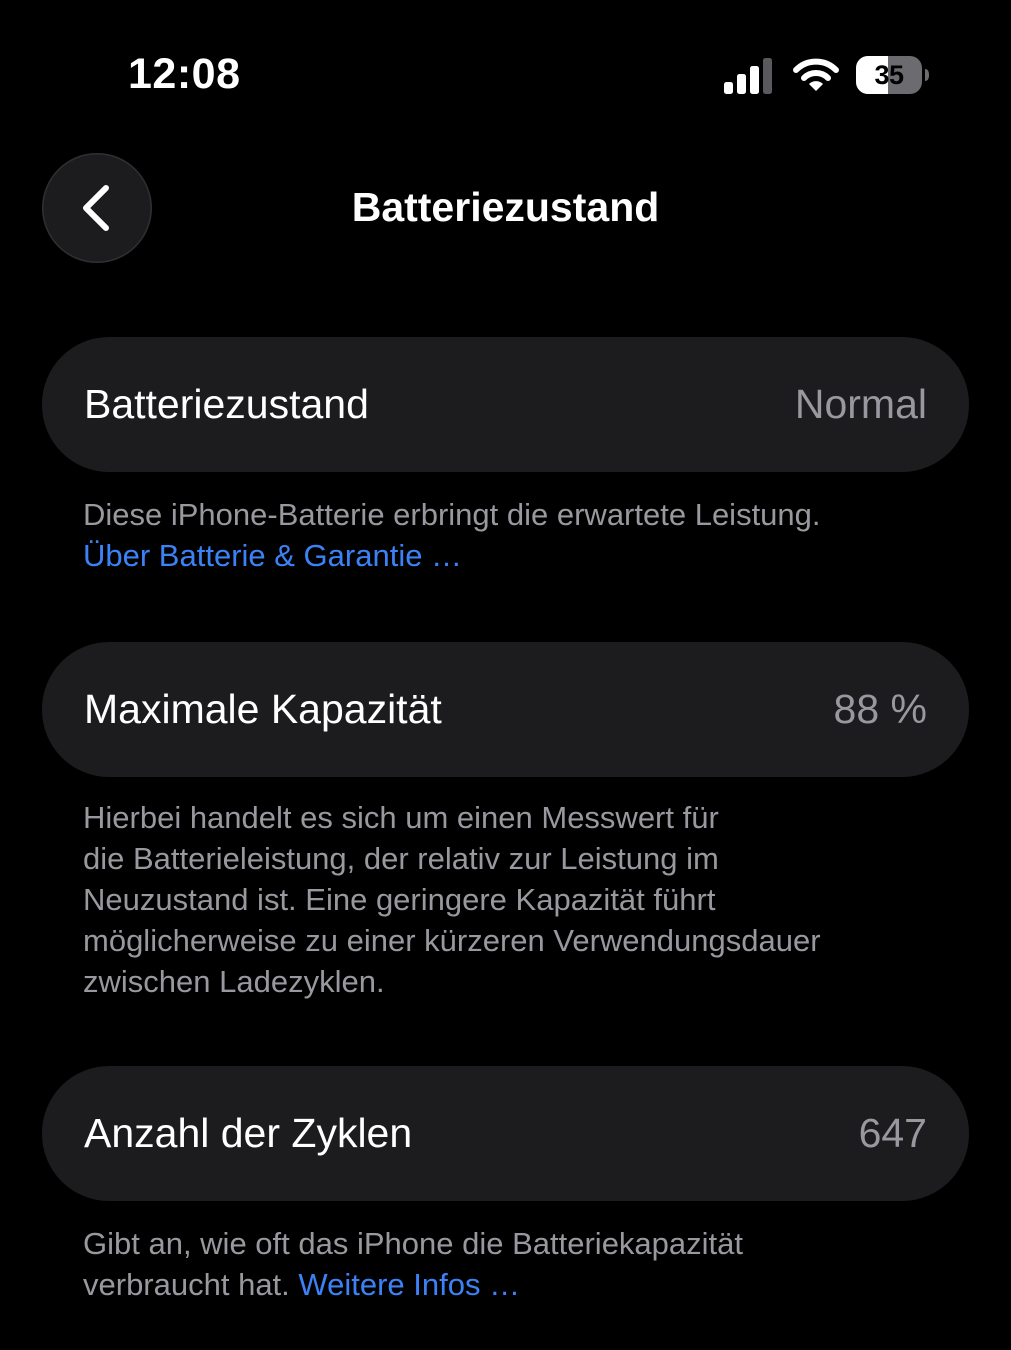 The height and width of the screenshot is (1350, 1011). What do you see at coordinates (505, 404) in the screenshot?
I see `battery-health-row: Batteriezustand Normal` at bounding box center [505, 404].